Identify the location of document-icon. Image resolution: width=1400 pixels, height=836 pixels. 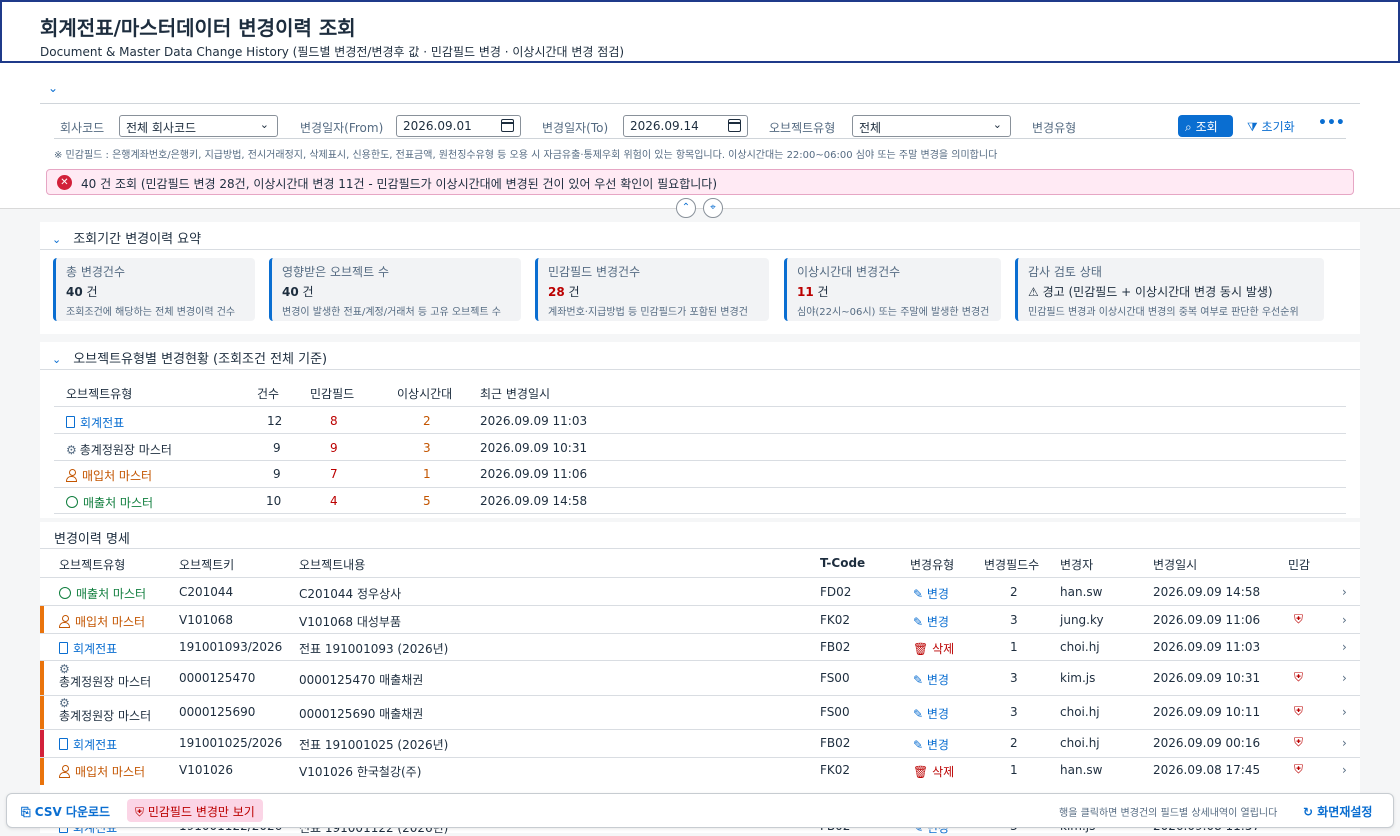
(63, 648).